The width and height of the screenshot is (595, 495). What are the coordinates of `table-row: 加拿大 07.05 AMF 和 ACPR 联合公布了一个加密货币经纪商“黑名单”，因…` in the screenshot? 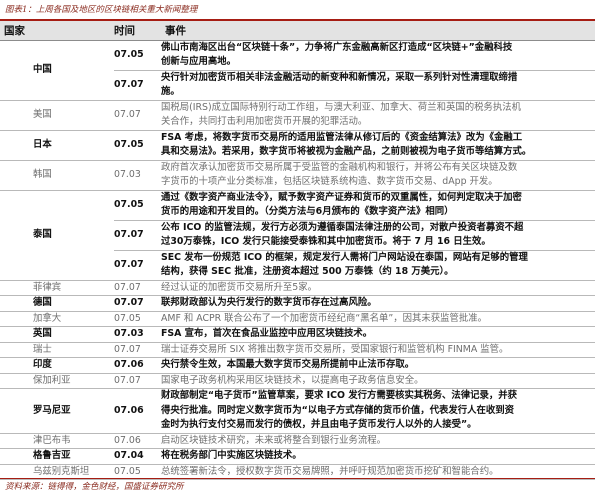 It's located at (297, 319).